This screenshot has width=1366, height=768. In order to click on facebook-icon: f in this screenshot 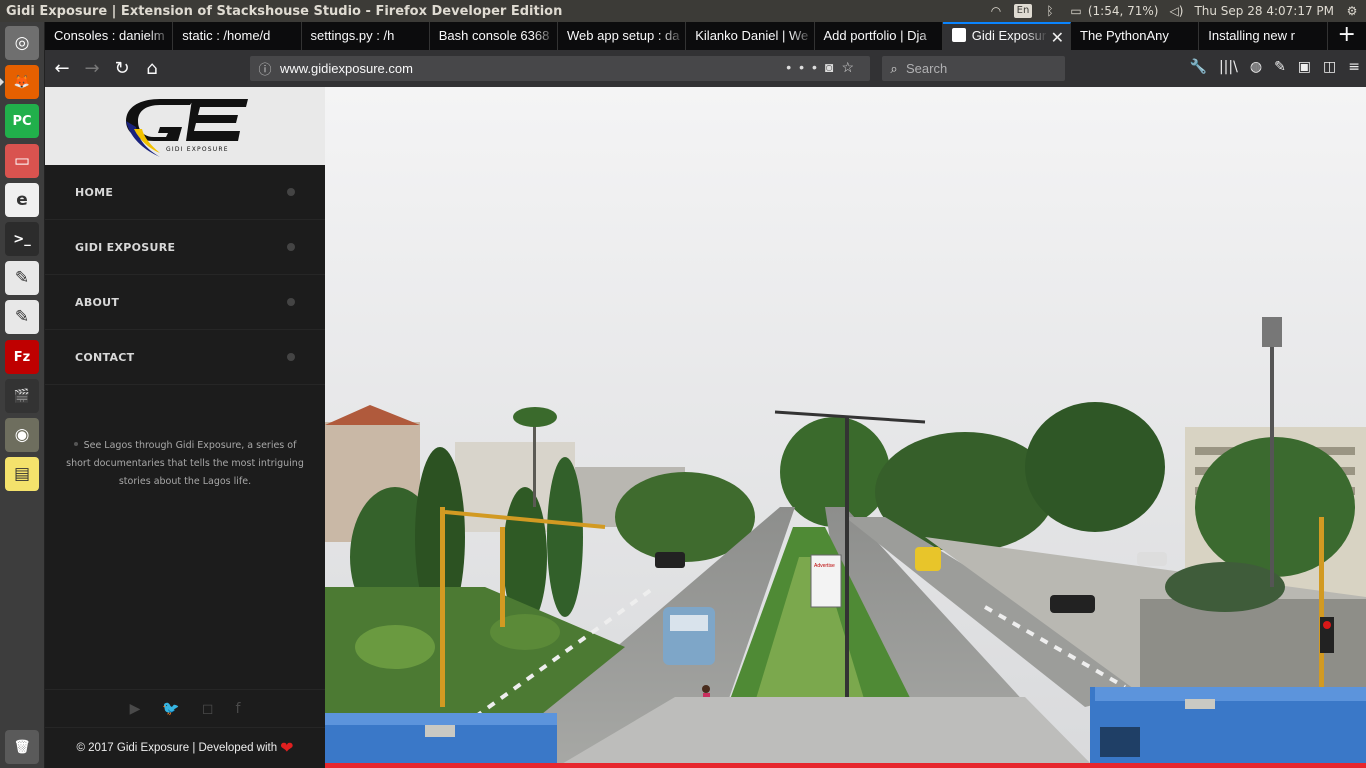, I will do `click(237, 709)`.